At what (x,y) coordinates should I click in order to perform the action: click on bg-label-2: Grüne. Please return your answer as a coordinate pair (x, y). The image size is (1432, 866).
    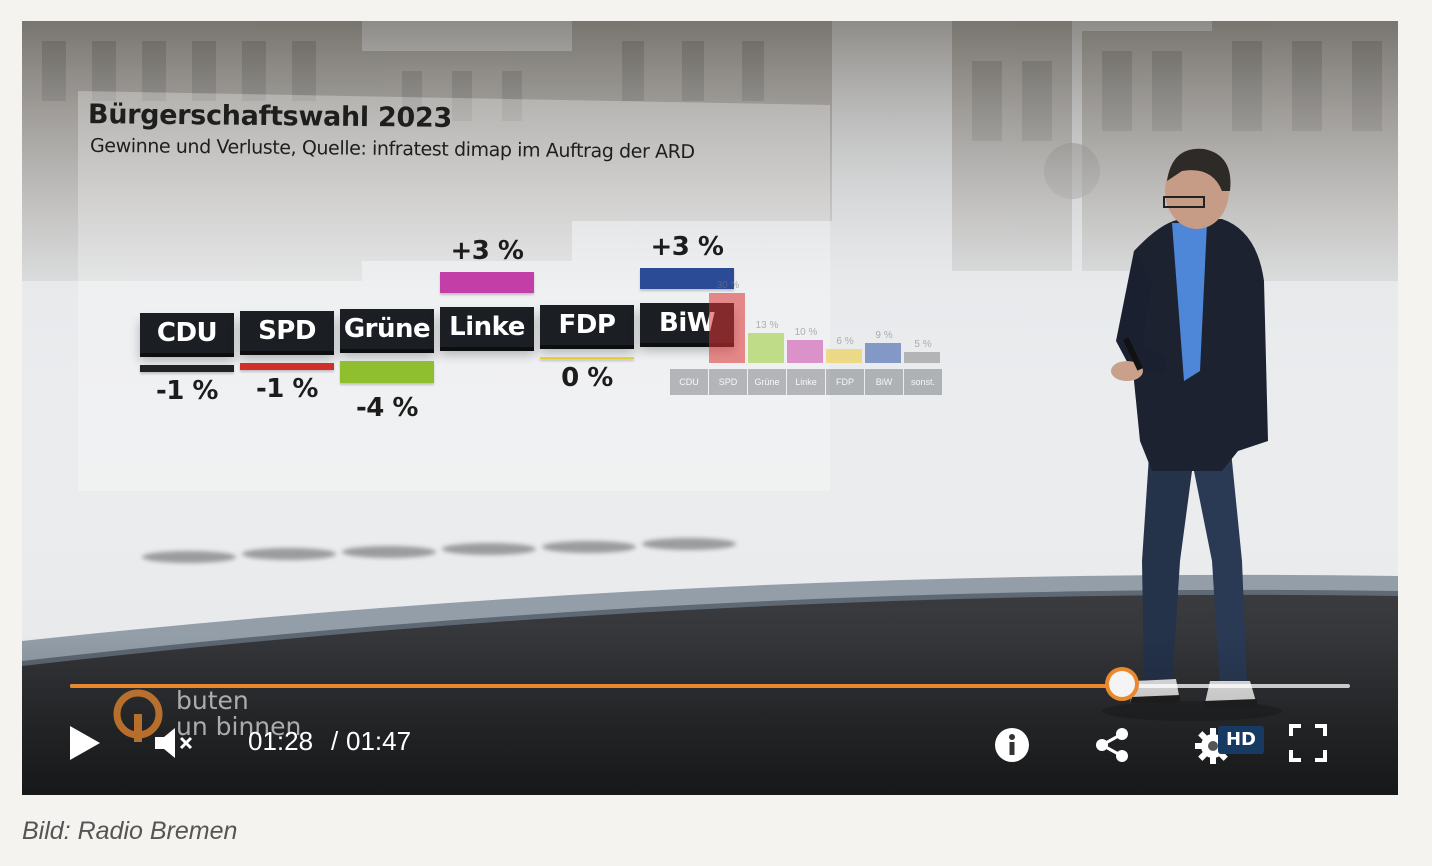
    Looking at the image, I should click on (767, 382).